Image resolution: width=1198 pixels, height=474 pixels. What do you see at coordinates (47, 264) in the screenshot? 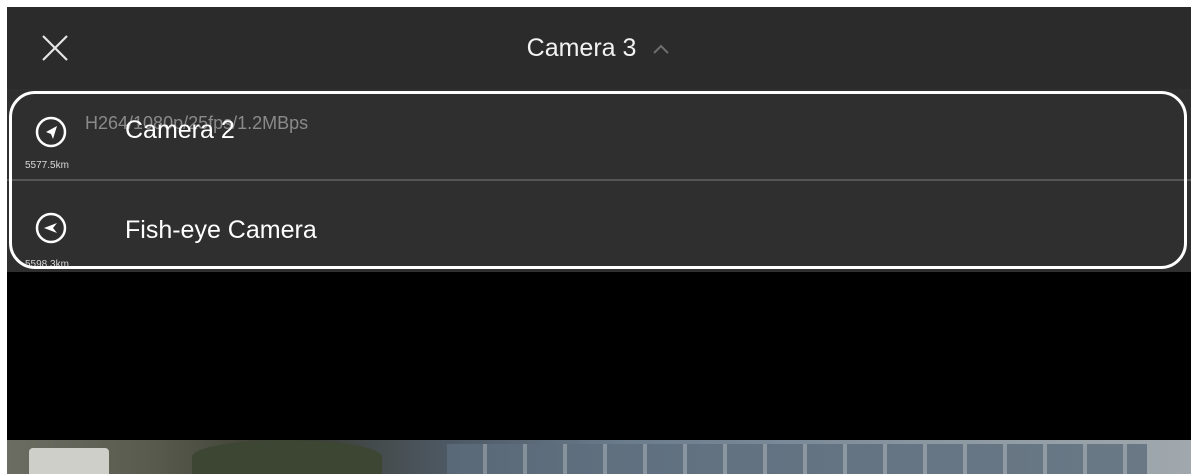
I see `camera-distance: 5598.3km` at bounding box center [47, 264].